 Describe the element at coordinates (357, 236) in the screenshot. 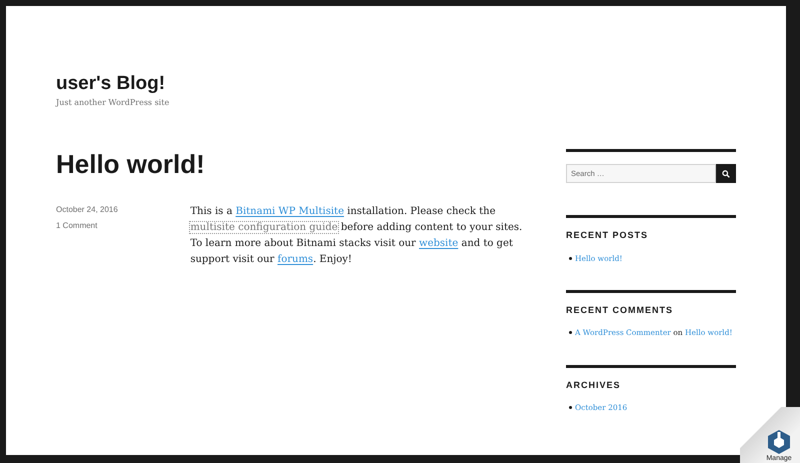

I see `post-body: This is a Bitnami WP Multisite installation. Please check the multisite configuration guide before adding content to your sites. To learn more about Bitnami stacks visit our website and to get support visit our forums. Enjoy!` at that location.